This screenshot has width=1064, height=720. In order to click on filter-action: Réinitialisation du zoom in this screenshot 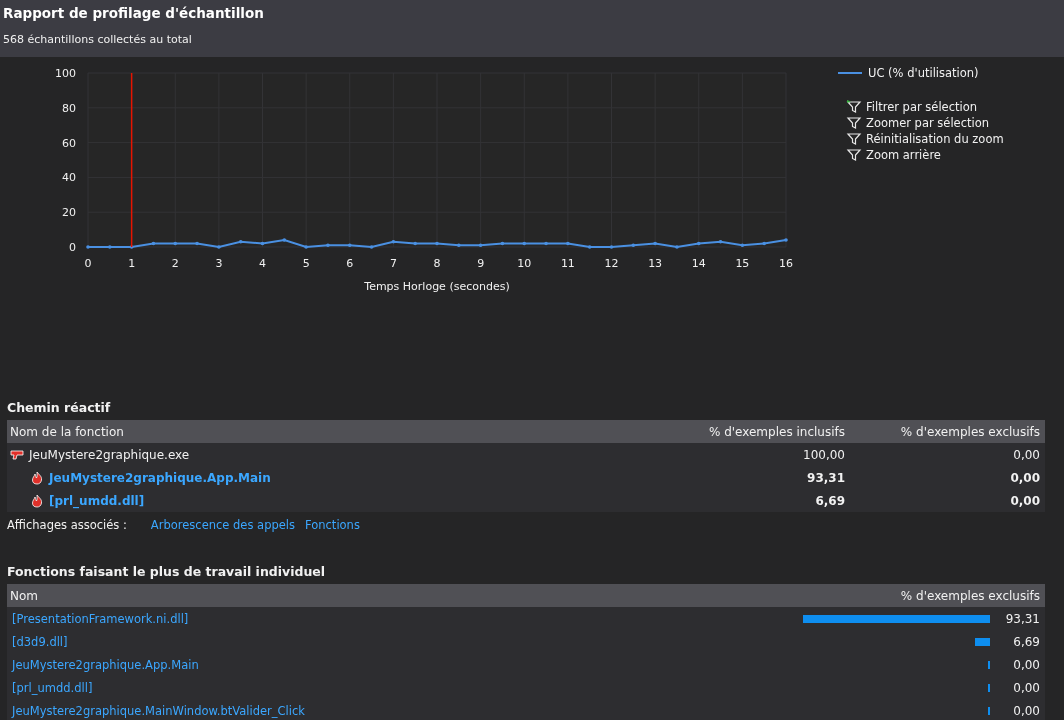, I will do `click(921, 139)`.